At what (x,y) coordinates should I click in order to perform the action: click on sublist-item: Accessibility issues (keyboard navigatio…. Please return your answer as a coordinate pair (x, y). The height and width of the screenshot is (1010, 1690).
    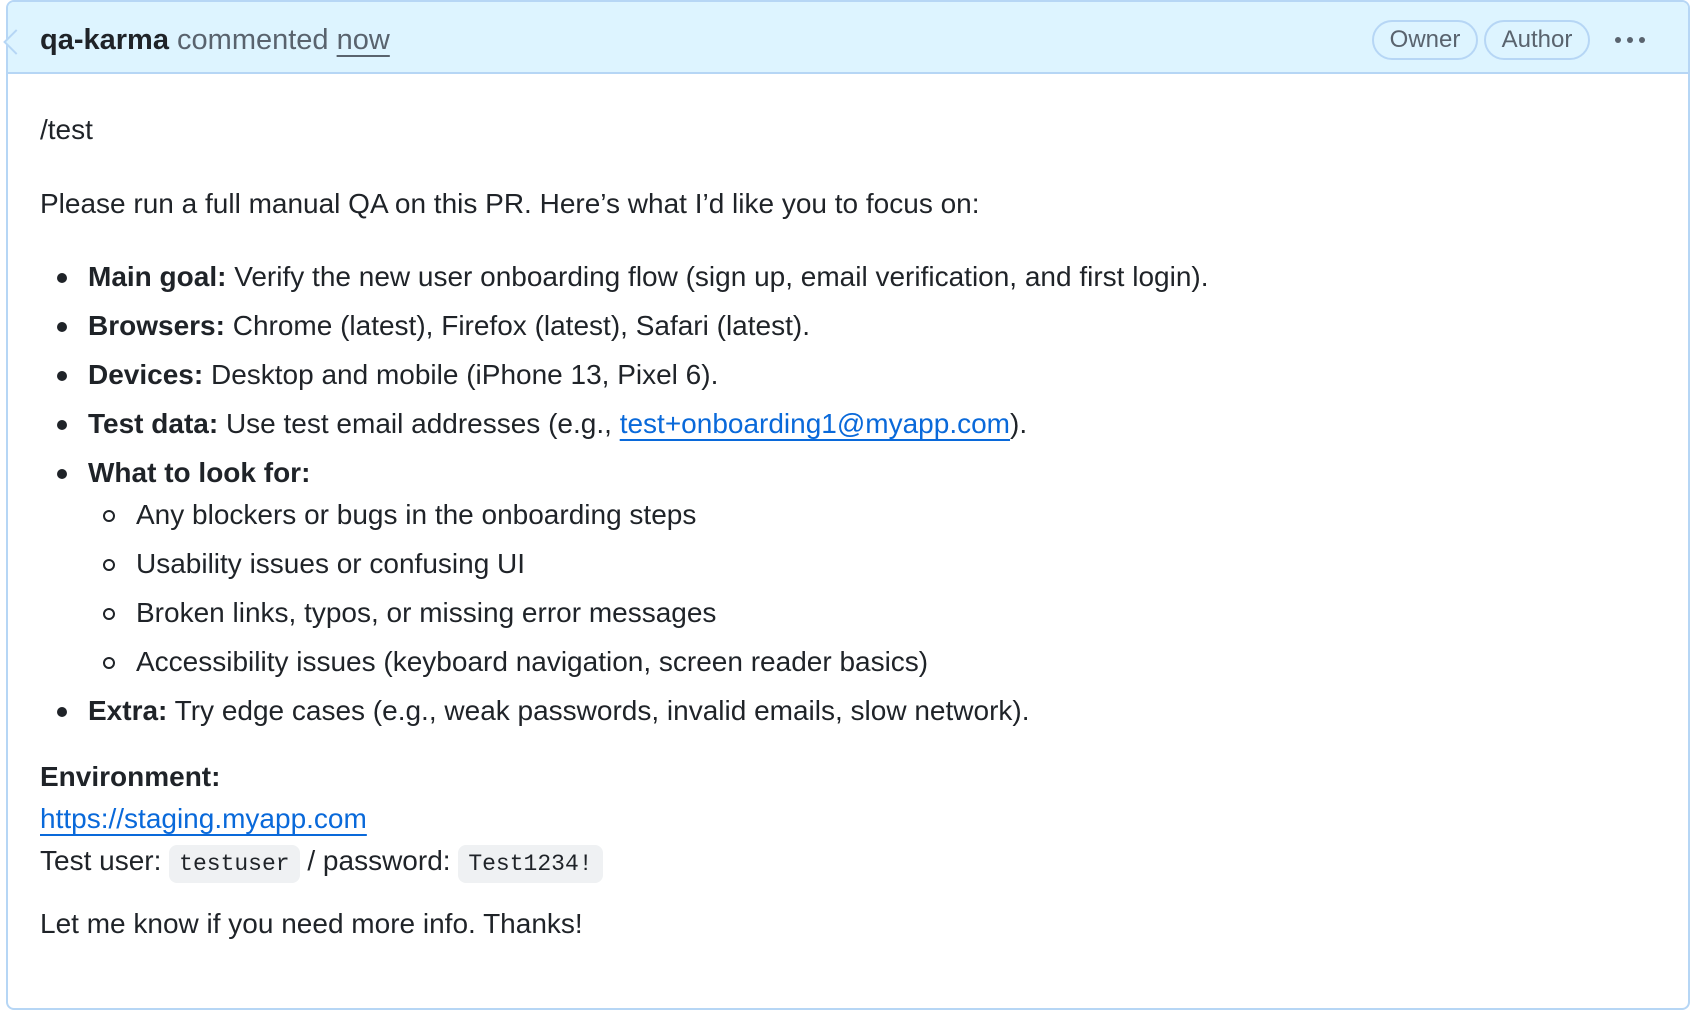
    Looking at the image, I should click on (648, 666).